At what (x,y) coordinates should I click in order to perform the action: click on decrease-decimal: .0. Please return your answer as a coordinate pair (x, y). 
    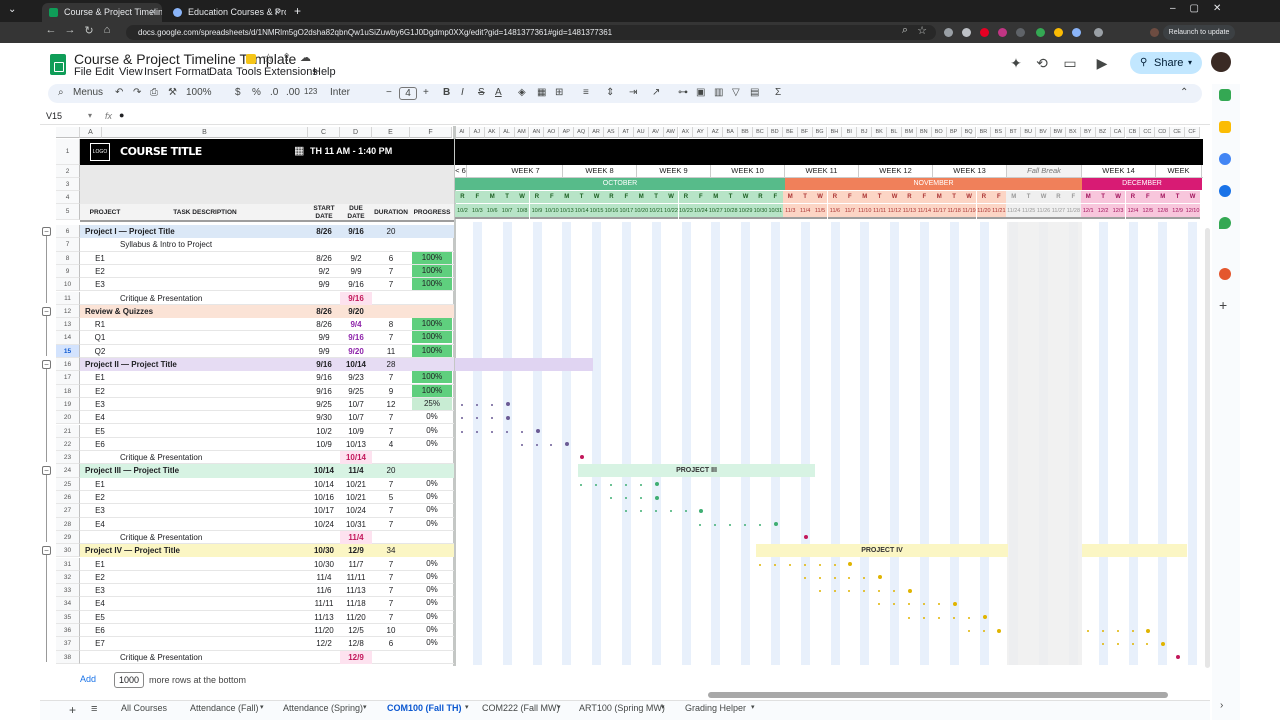
    Looking at the image, I should click on (274, 92).